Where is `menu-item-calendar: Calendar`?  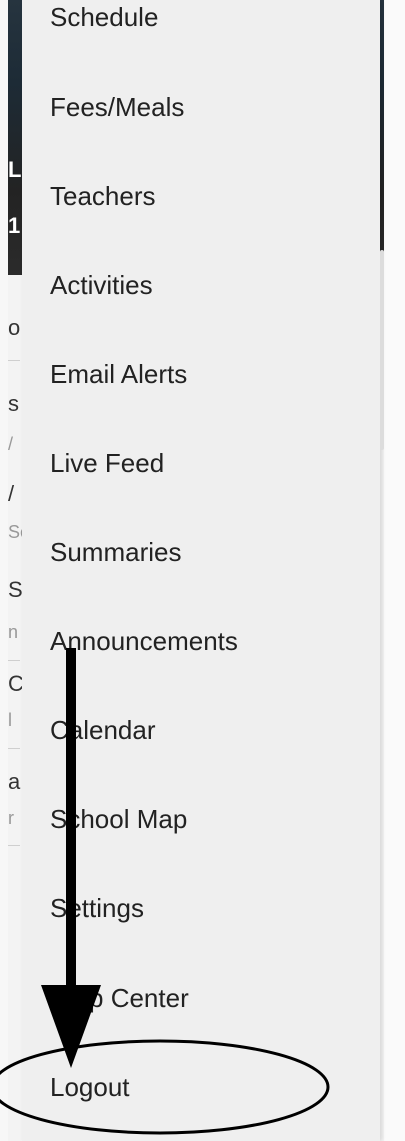
menu-item-calendar: Calendar is located at coordinates (103, 730).